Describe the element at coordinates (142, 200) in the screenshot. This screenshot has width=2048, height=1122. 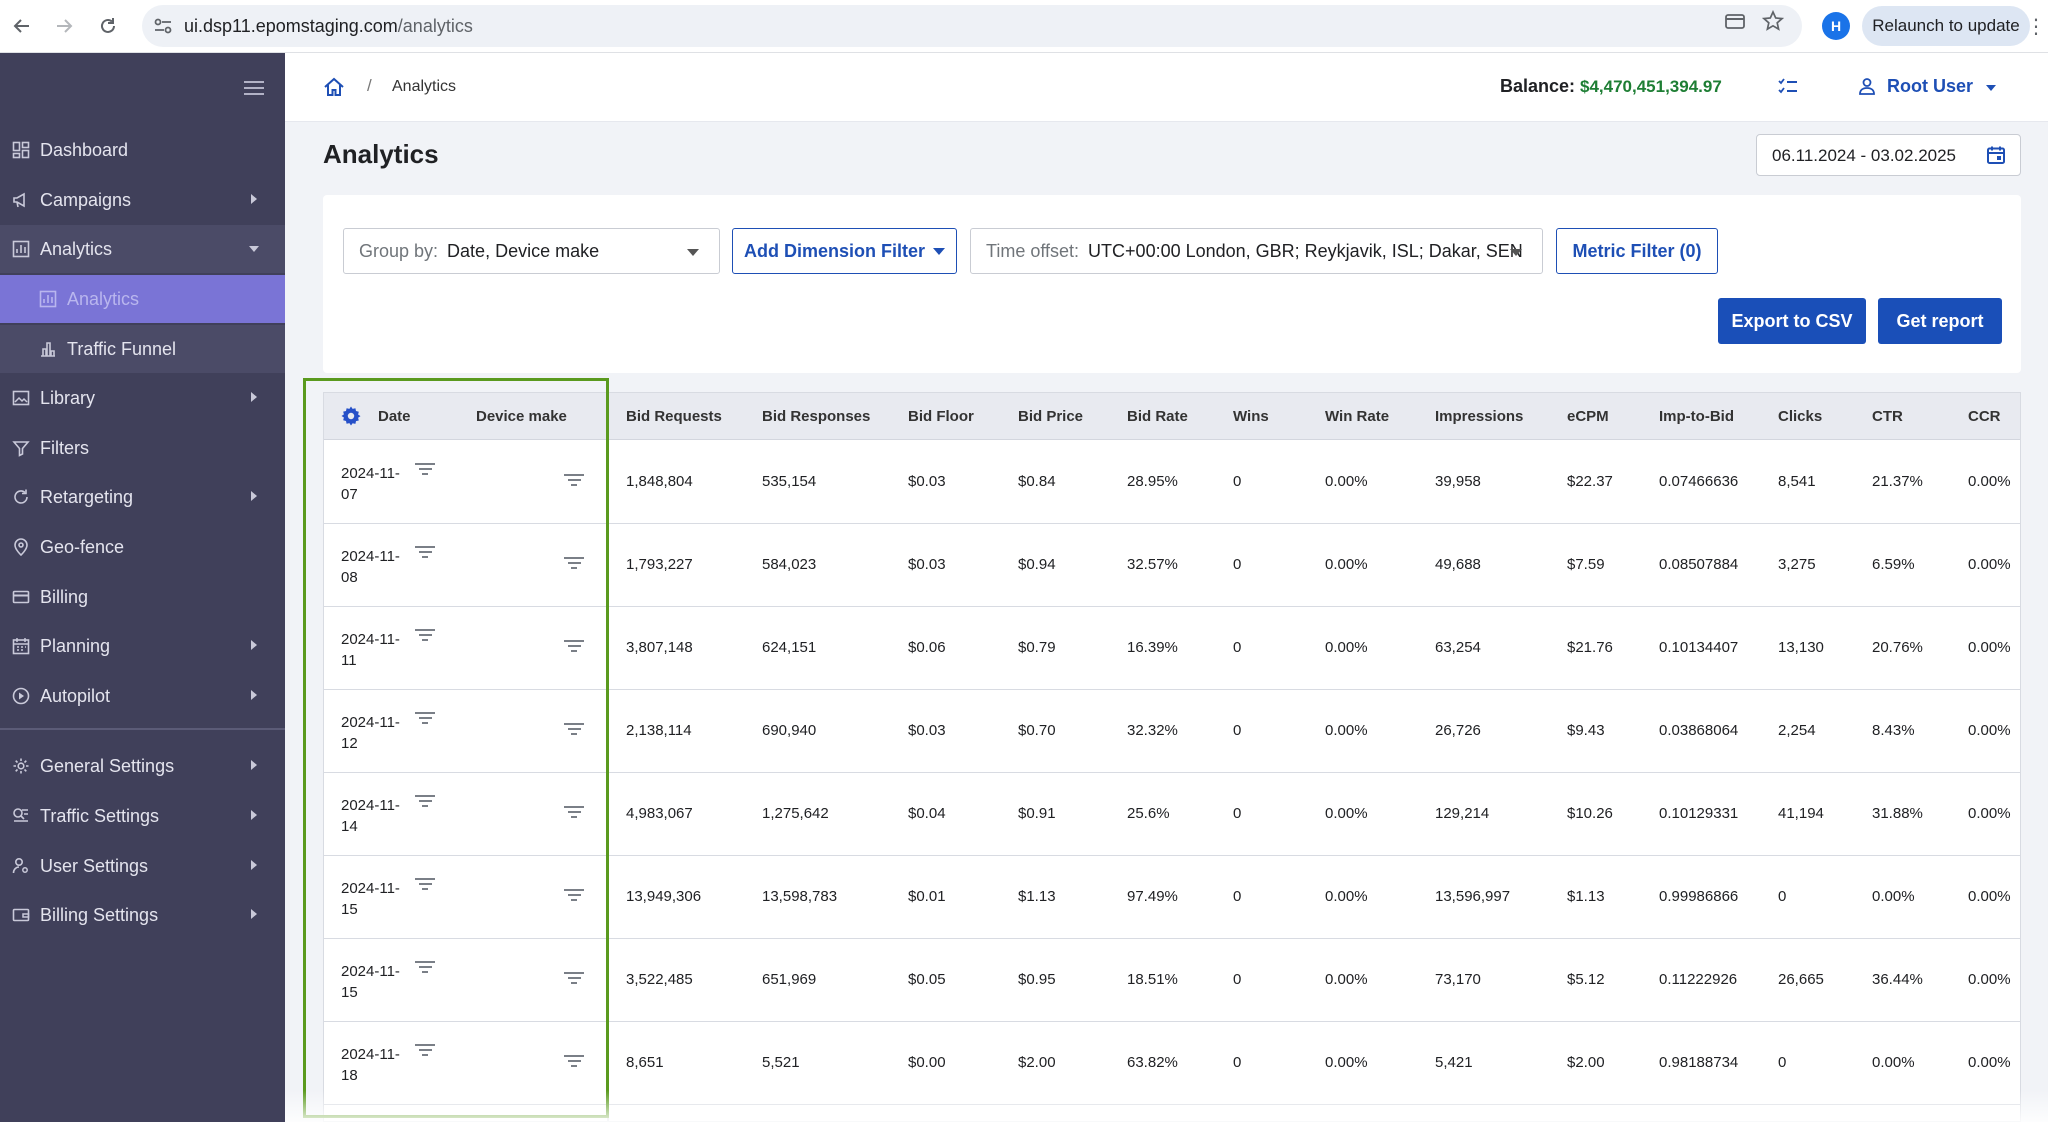
I see `sidebar-item-campaigns: Campaigns` at that location.